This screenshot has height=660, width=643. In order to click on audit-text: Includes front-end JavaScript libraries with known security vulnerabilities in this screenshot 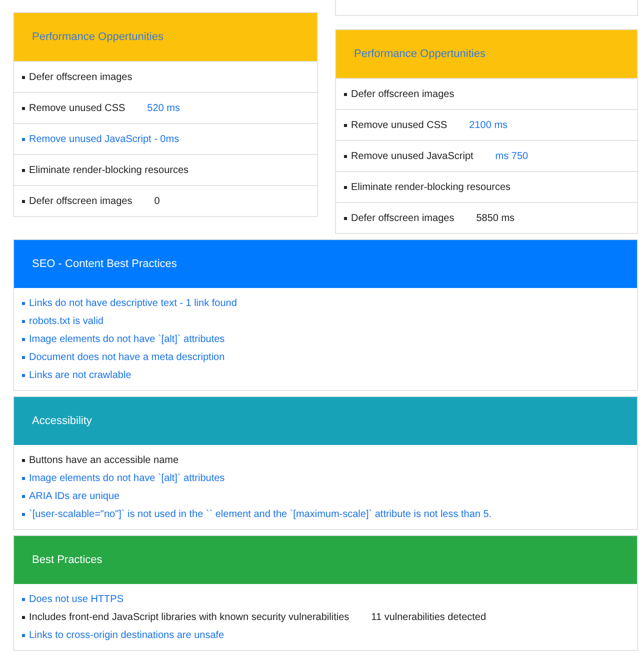, I will do `click(189, 617)`.